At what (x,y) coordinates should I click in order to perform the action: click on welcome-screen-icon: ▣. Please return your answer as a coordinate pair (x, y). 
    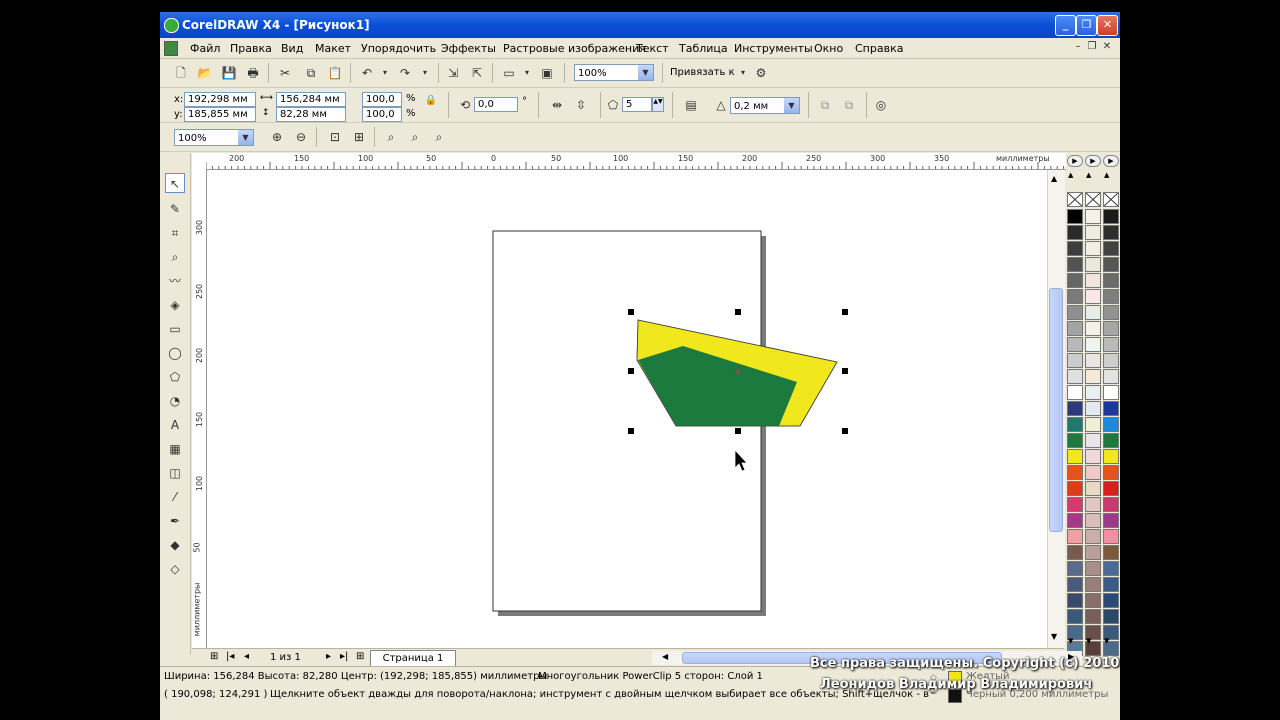
    Looking at the image, I should click on (547, 73).